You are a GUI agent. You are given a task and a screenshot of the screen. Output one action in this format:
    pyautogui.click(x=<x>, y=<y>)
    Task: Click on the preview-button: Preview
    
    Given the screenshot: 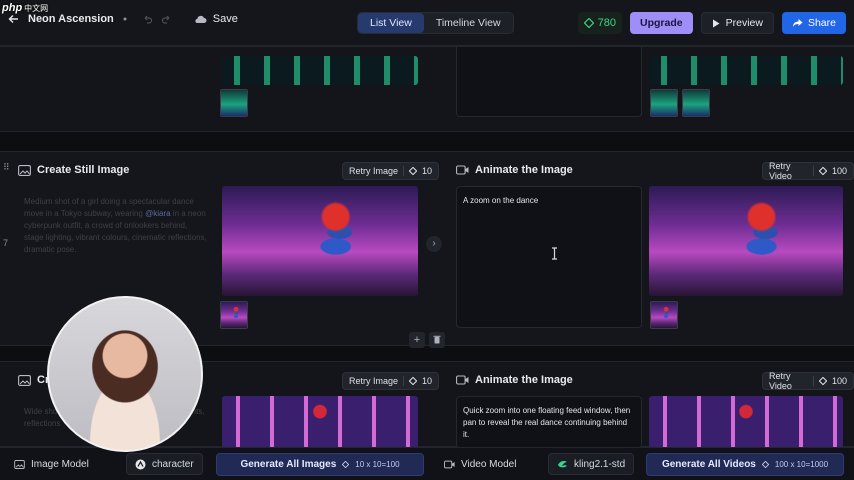 What is the action you would take?
    pyautogui.click(x=737, y=23)
    